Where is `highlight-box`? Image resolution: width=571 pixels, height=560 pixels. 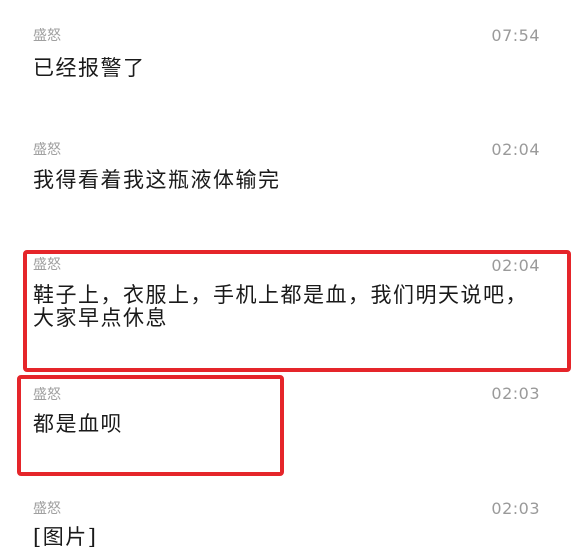
highlight-box is located at coordinates (150, 425).